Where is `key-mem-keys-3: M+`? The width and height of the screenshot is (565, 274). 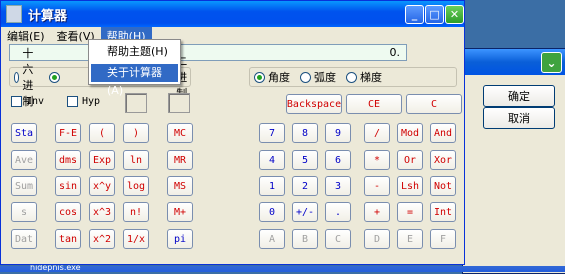
key-mem-keys-3: M+ is located at coordinates (180, 212).